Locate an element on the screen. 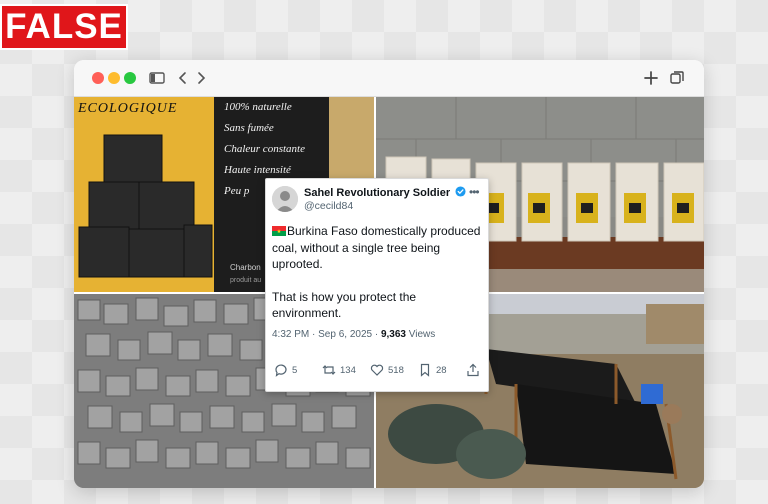  package-claim-line: 100% naturelle is located at coordinates (258, 107).